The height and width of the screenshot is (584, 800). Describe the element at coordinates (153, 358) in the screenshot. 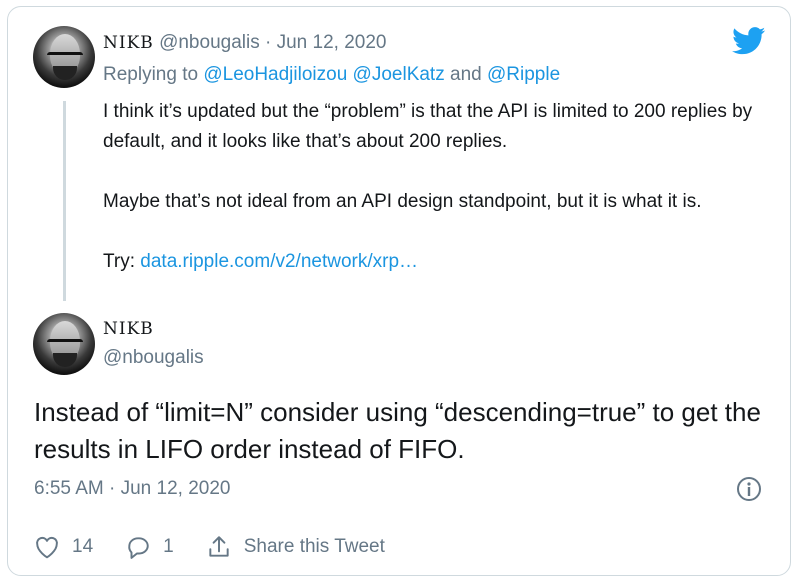

I see `main-handle: @nbougalis` at that location.